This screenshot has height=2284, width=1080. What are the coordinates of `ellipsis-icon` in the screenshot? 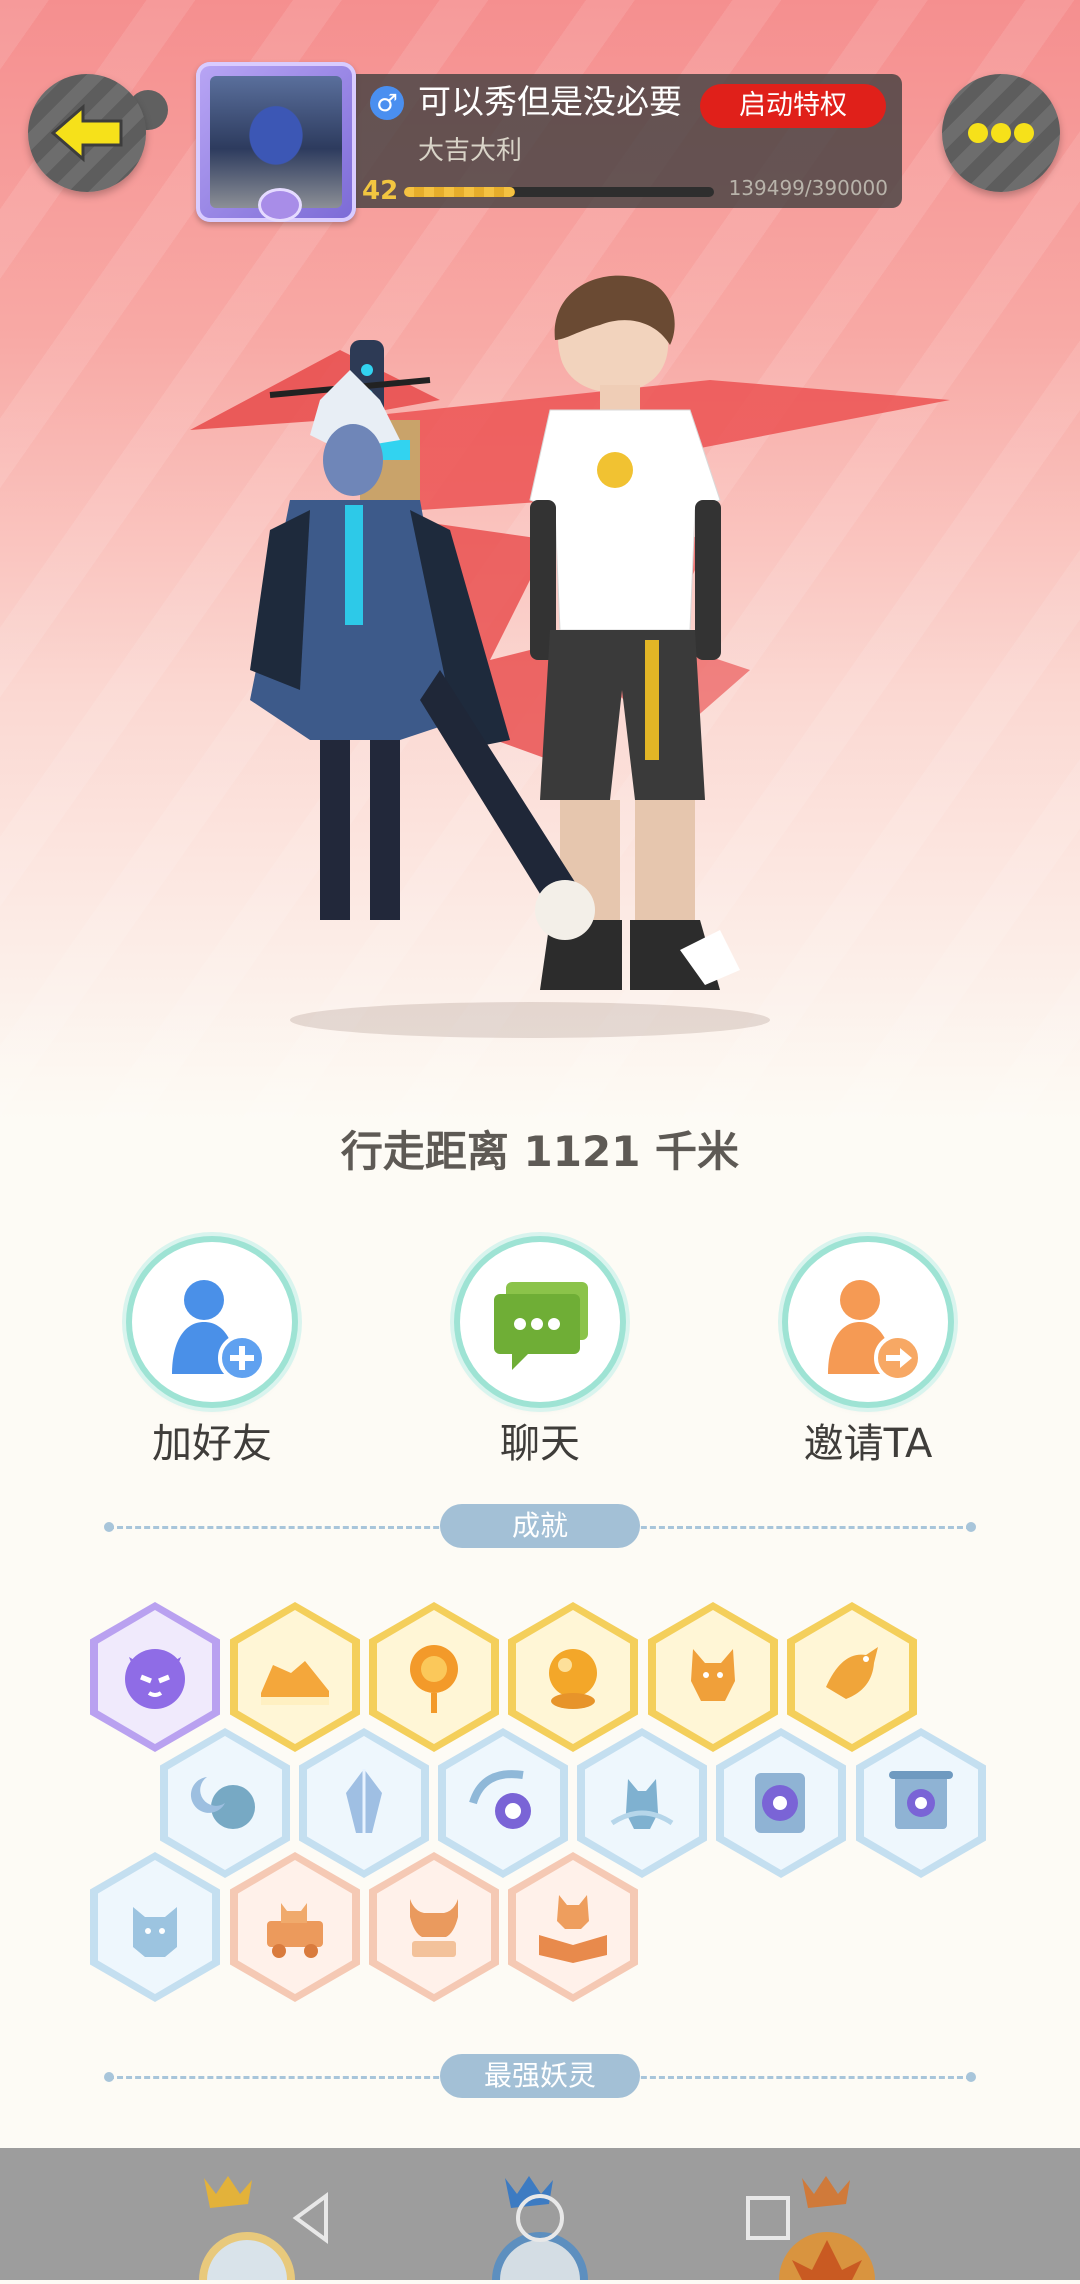 It's located at (1001, 133).